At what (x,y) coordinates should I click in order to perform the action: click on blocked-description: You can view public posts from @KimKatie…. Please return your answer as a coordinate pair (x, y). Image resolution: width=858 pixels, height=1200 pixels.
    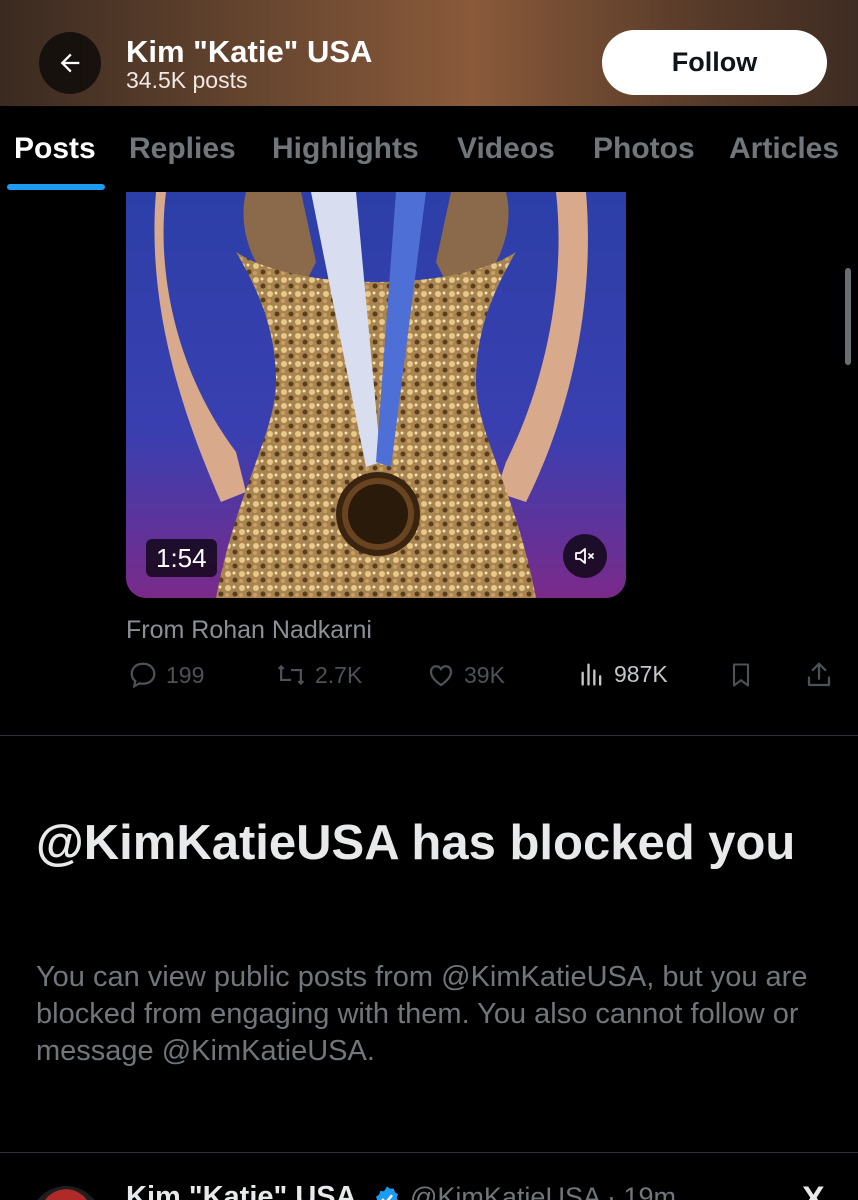
    Looking at the image, I should click on (422, 1014).